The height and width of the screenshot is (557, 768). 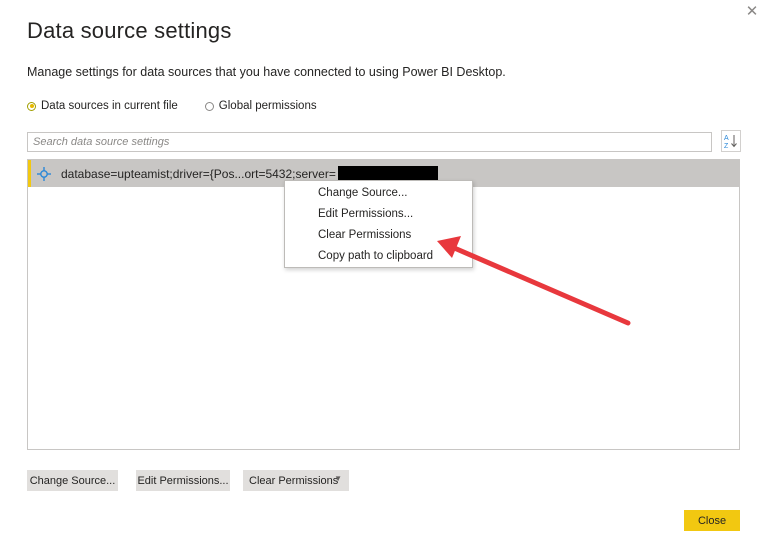 What do you see at coordinates (752, 12) in the screenshot?
I see `close-icon: ✕` at bounding box center [752, 12].